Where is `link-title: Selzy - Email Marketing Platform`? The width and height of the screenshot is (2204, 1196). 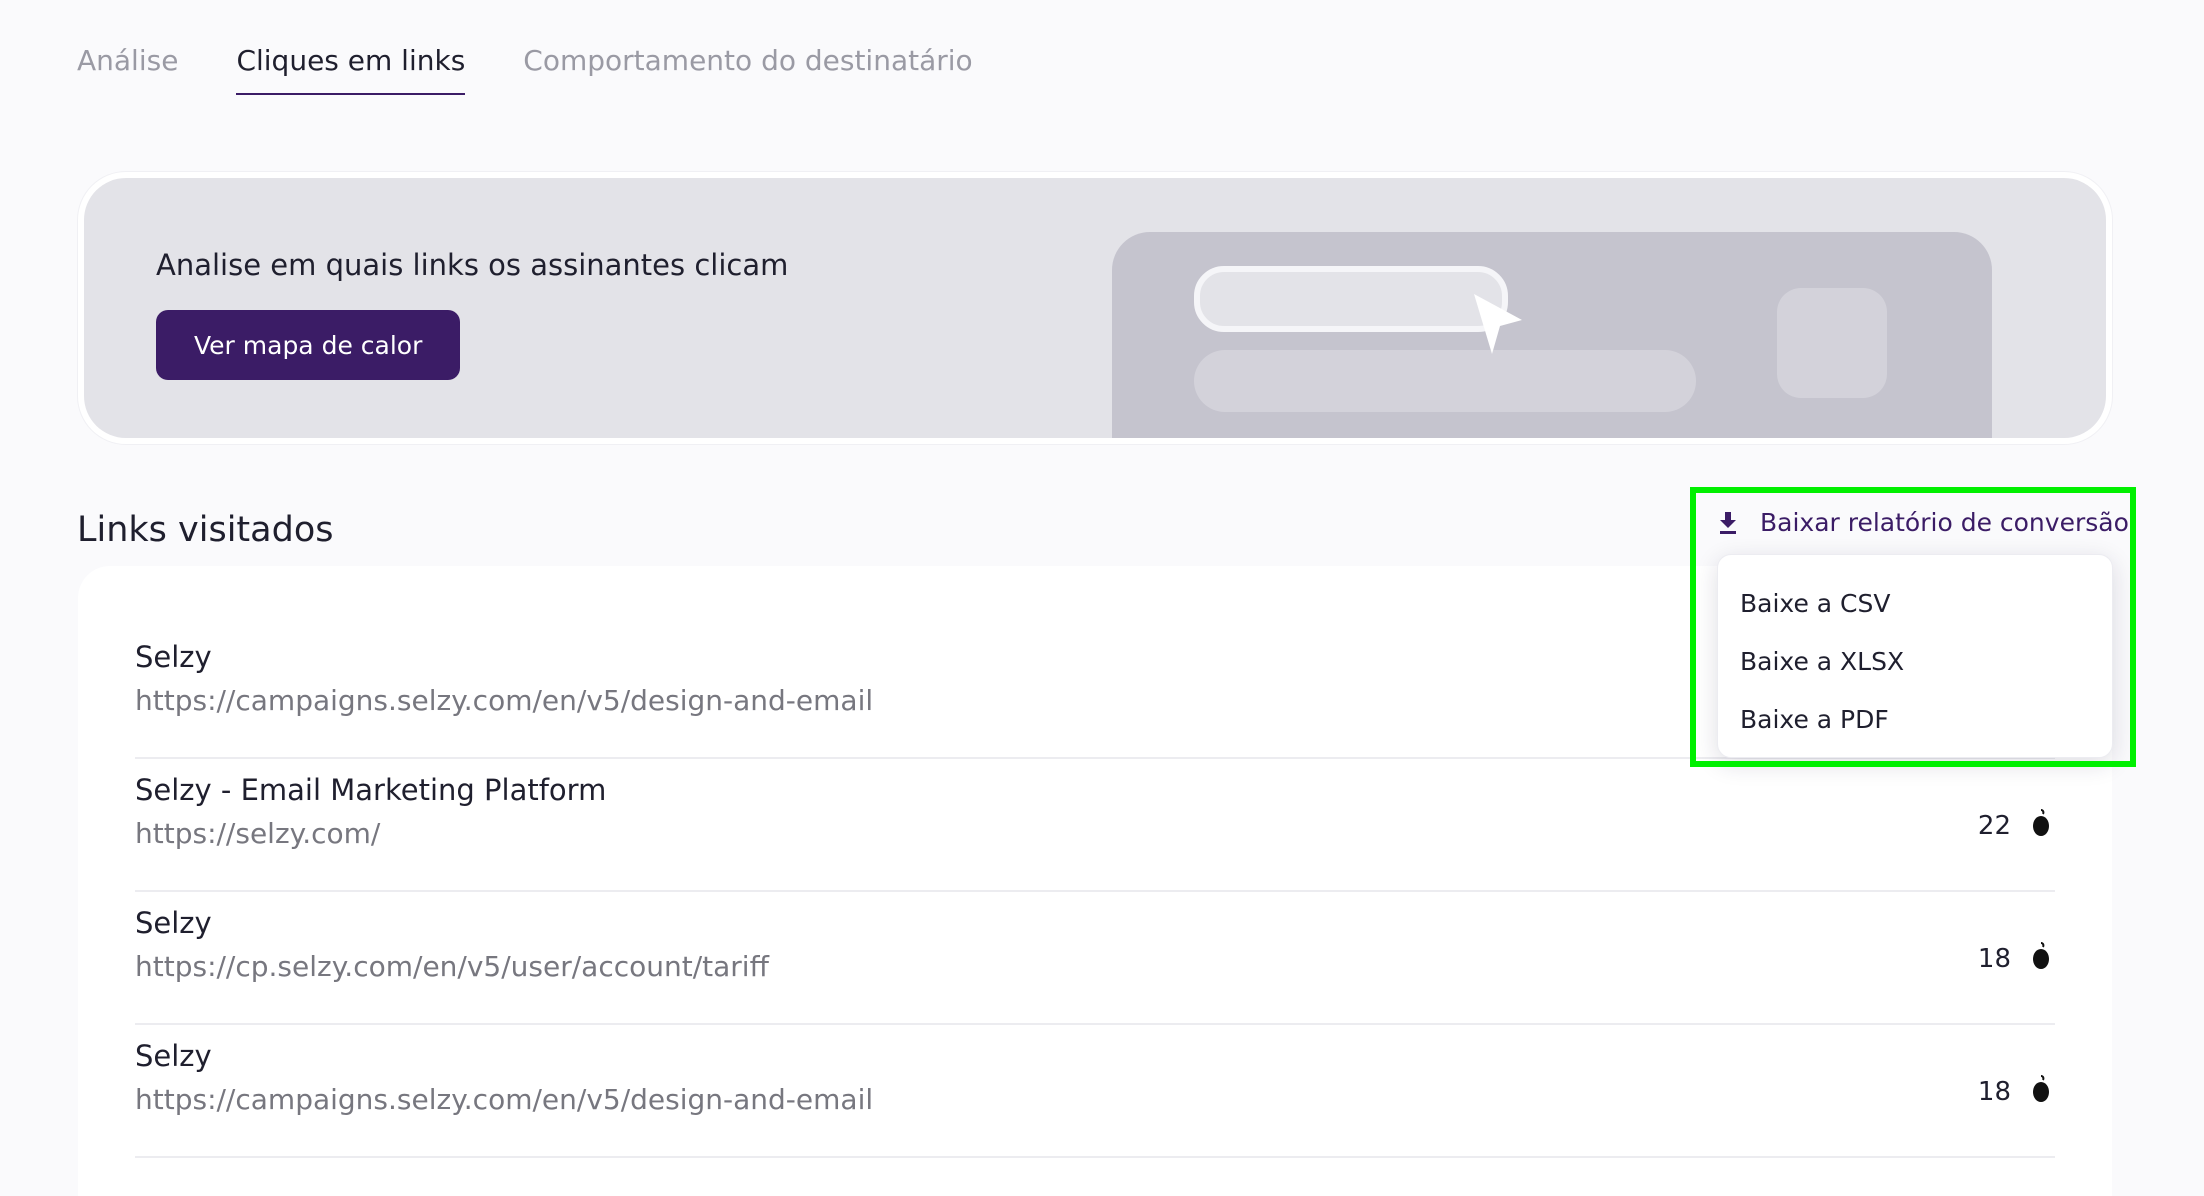 link-title: Selzy - Email Marketing Platform is located at coordinates (371, 790).